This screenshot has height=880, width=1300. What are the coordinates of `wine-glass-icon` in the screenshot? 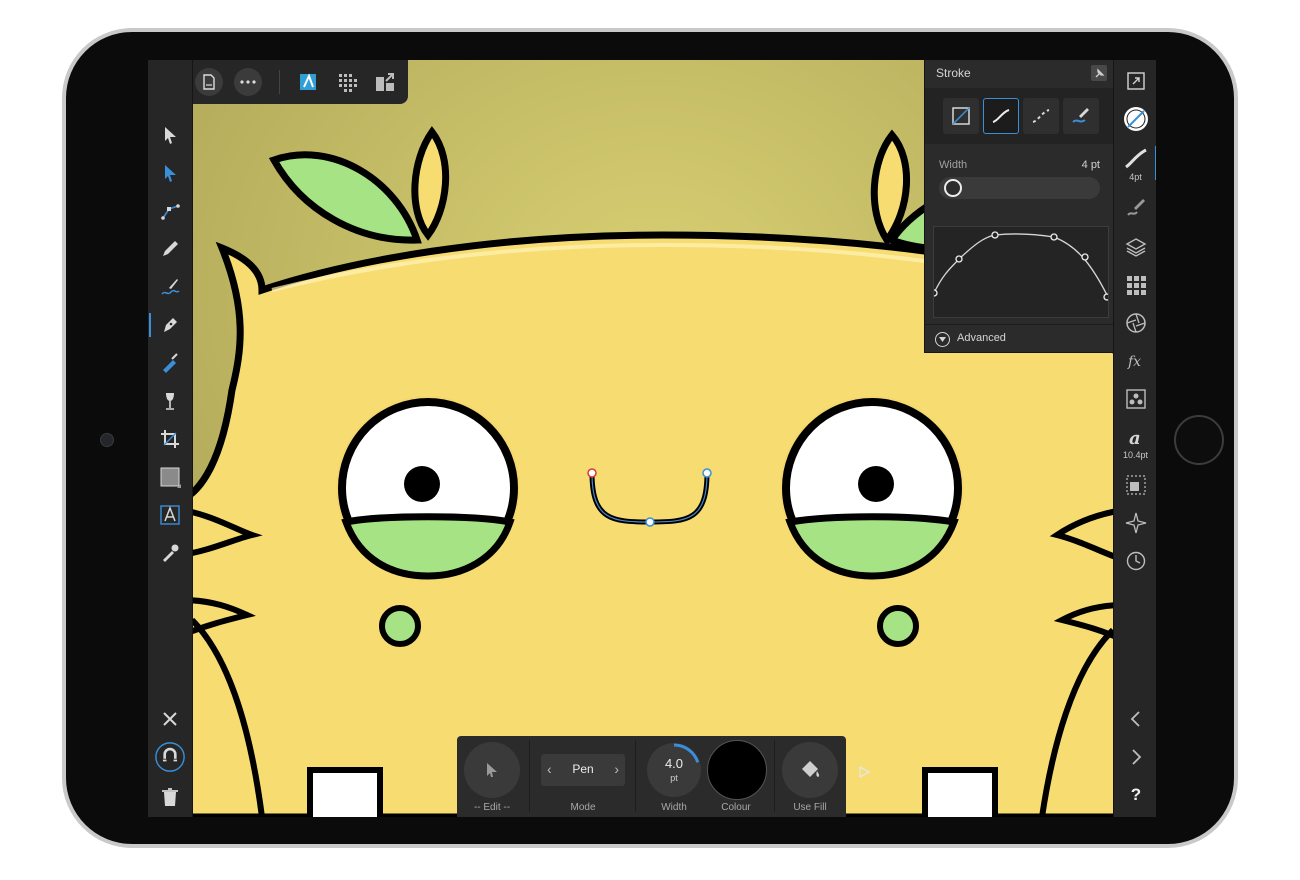 It's located at (170, 401).